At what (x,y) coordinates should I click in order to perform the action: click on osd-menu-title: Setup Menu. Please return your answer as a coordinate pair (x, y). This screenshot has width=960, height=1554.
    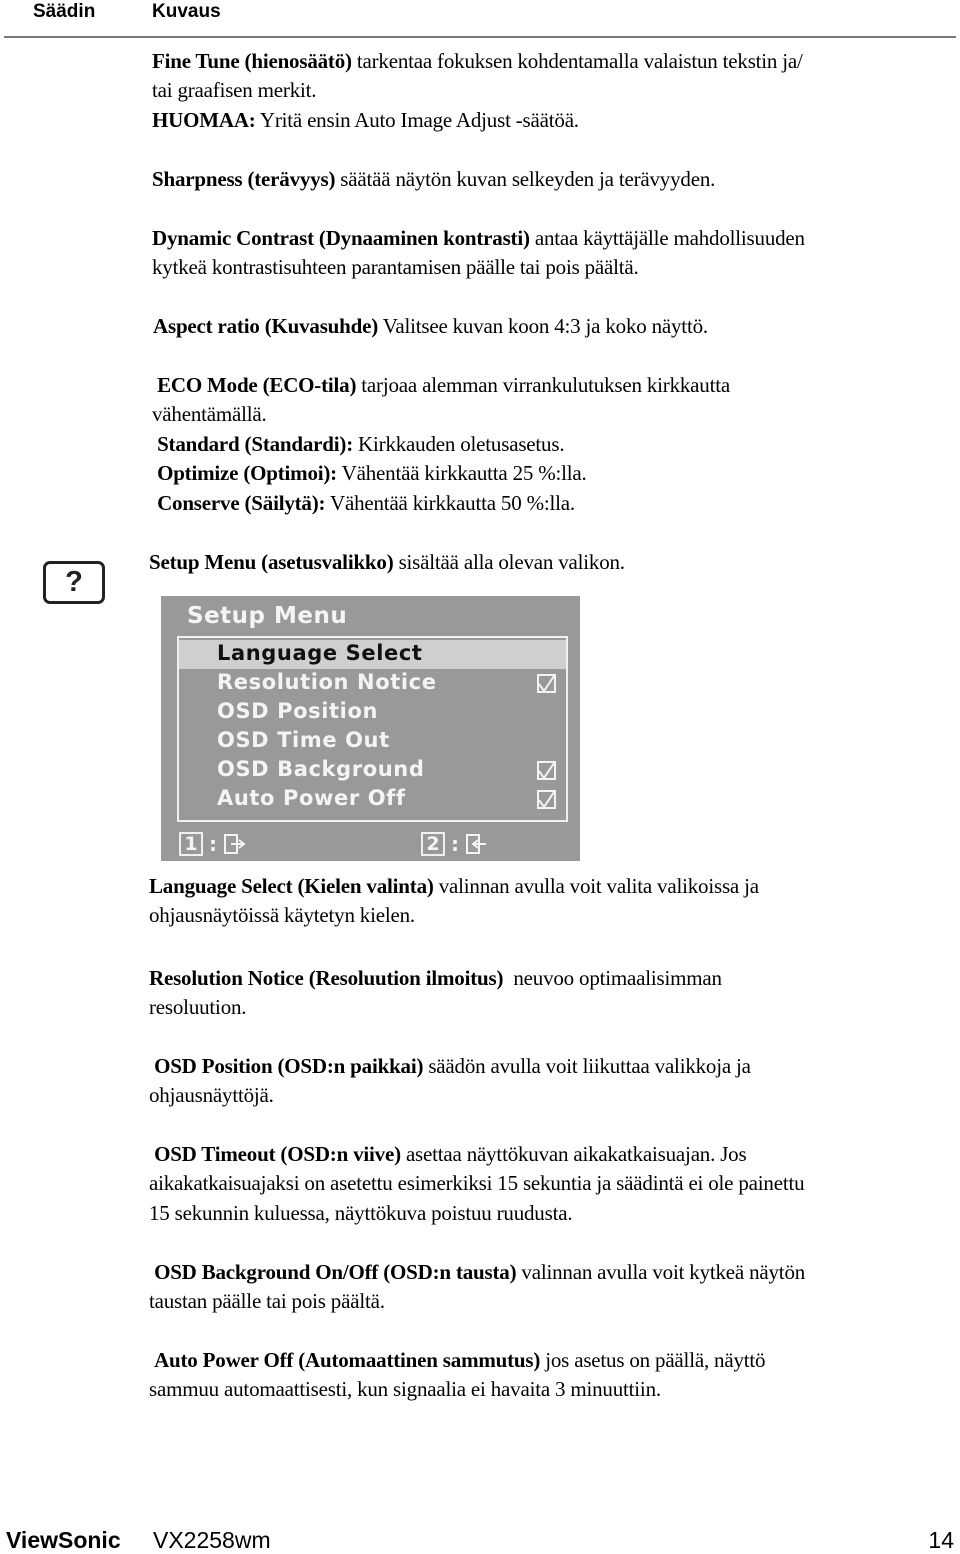
    Looking at the image, I should click on (267, 616).